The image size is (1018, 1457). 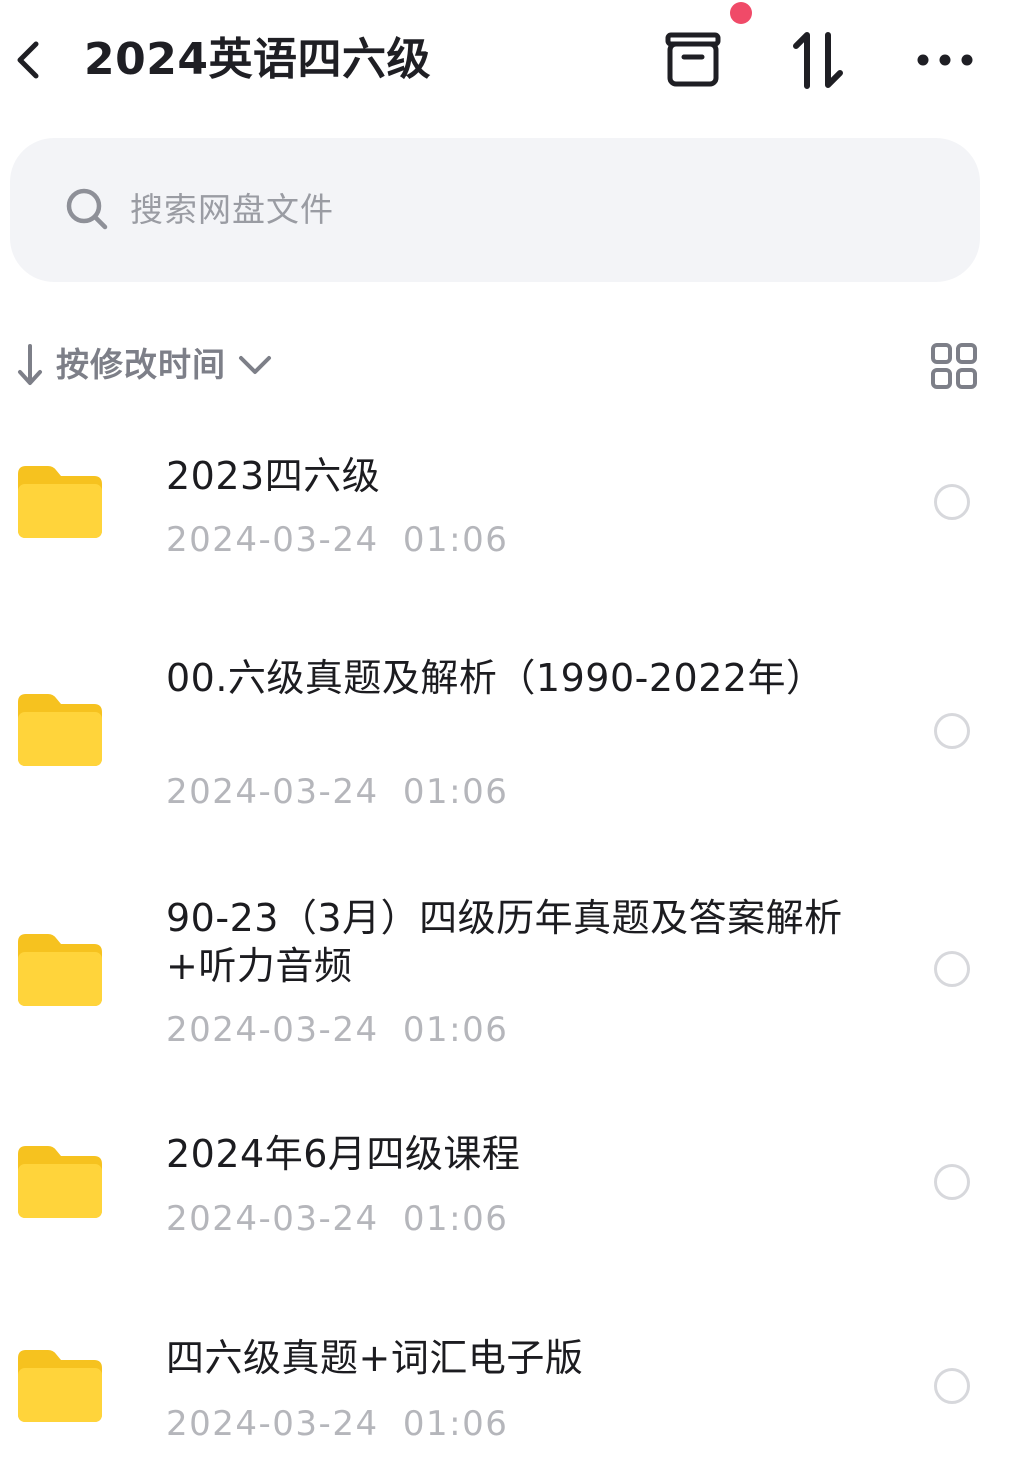 I want to click on chevron-left-icon, so click(x=28, y=60).